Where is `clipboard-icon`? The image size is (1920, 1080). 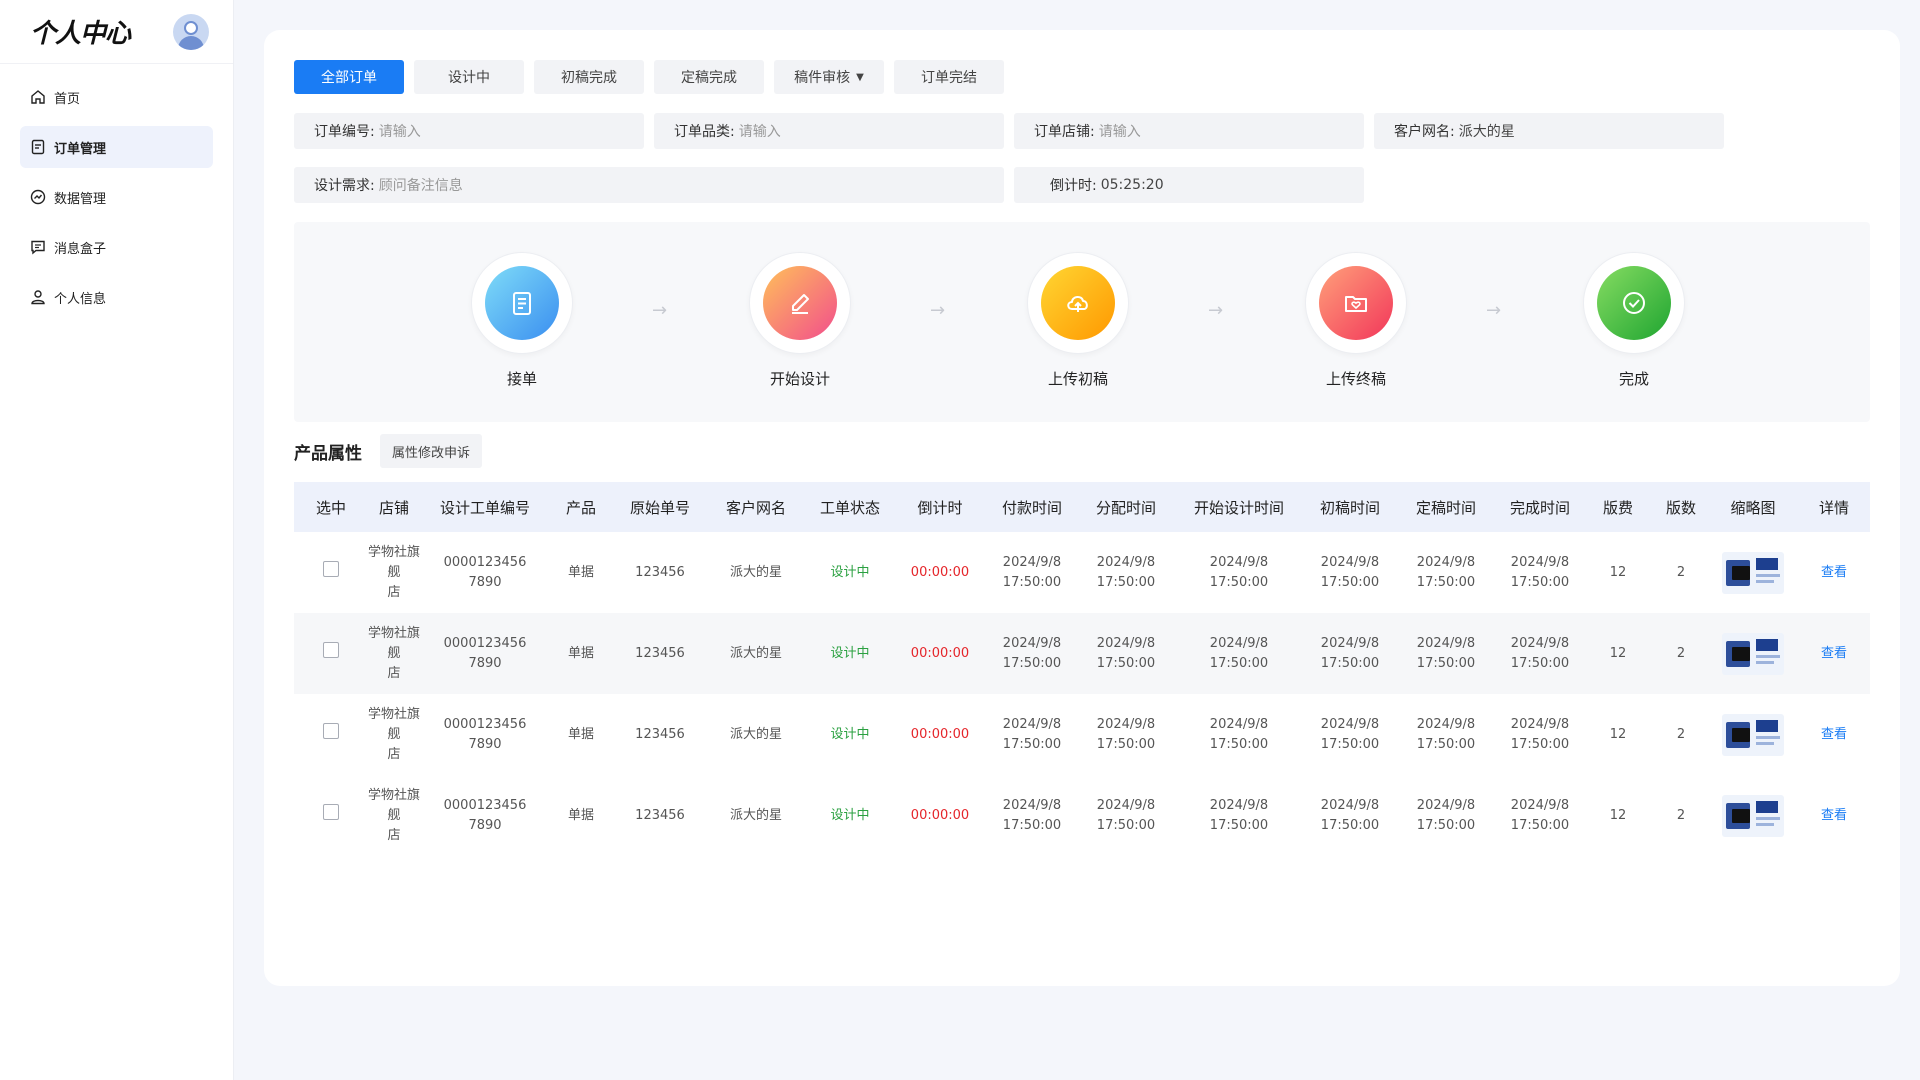 clipboard-icon is located at coordinates (522, 303).